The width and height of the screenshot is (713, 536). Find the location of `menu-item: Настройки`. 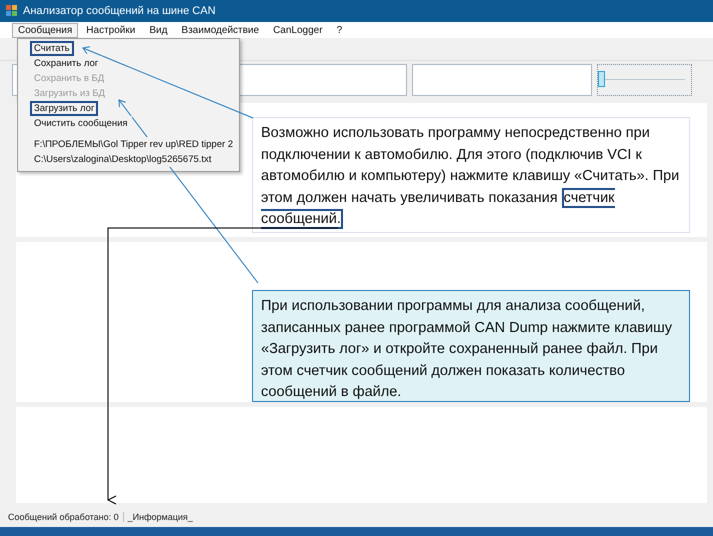

menu-item: Настройки is located at coordinates (111, 30).